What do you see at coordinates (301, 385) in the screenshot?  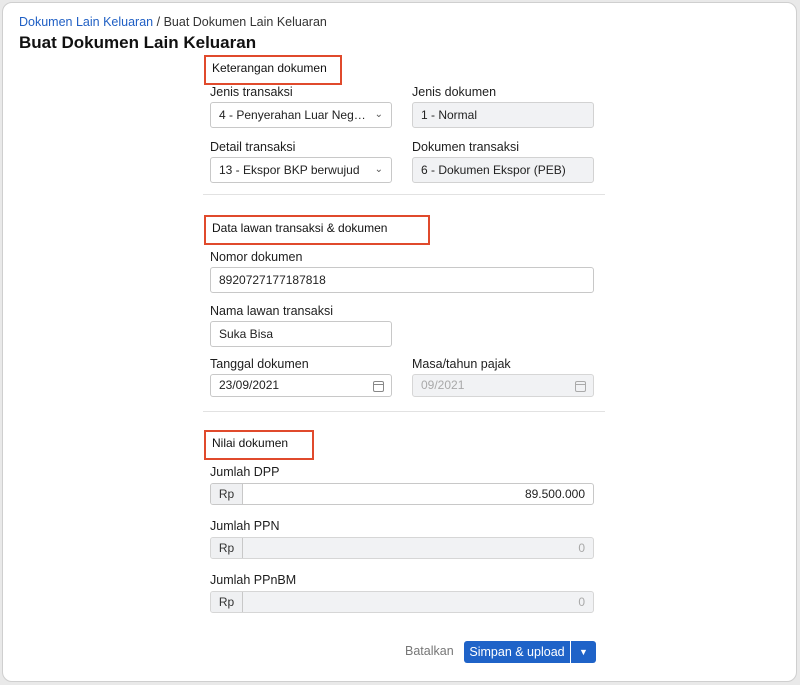 I see `tanggal-dokumen-input: 23/09/2021` at bounding box center [301, 385].